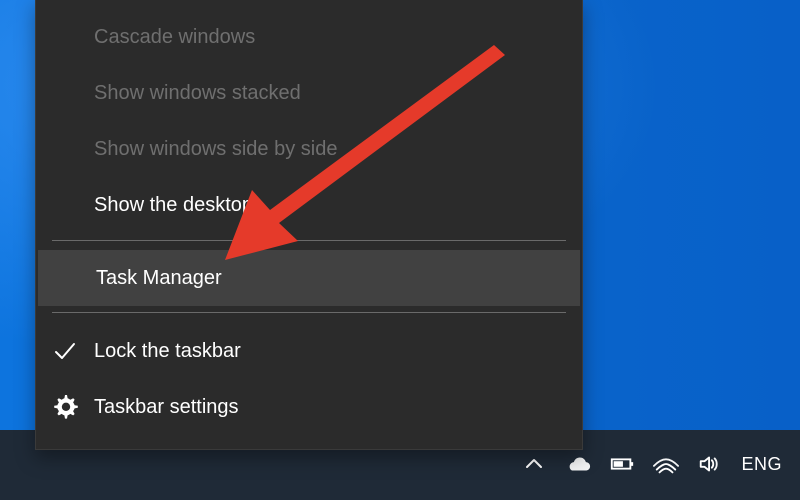  I want to click on menu-item-label: Show windows side by side, so click(216, 148).